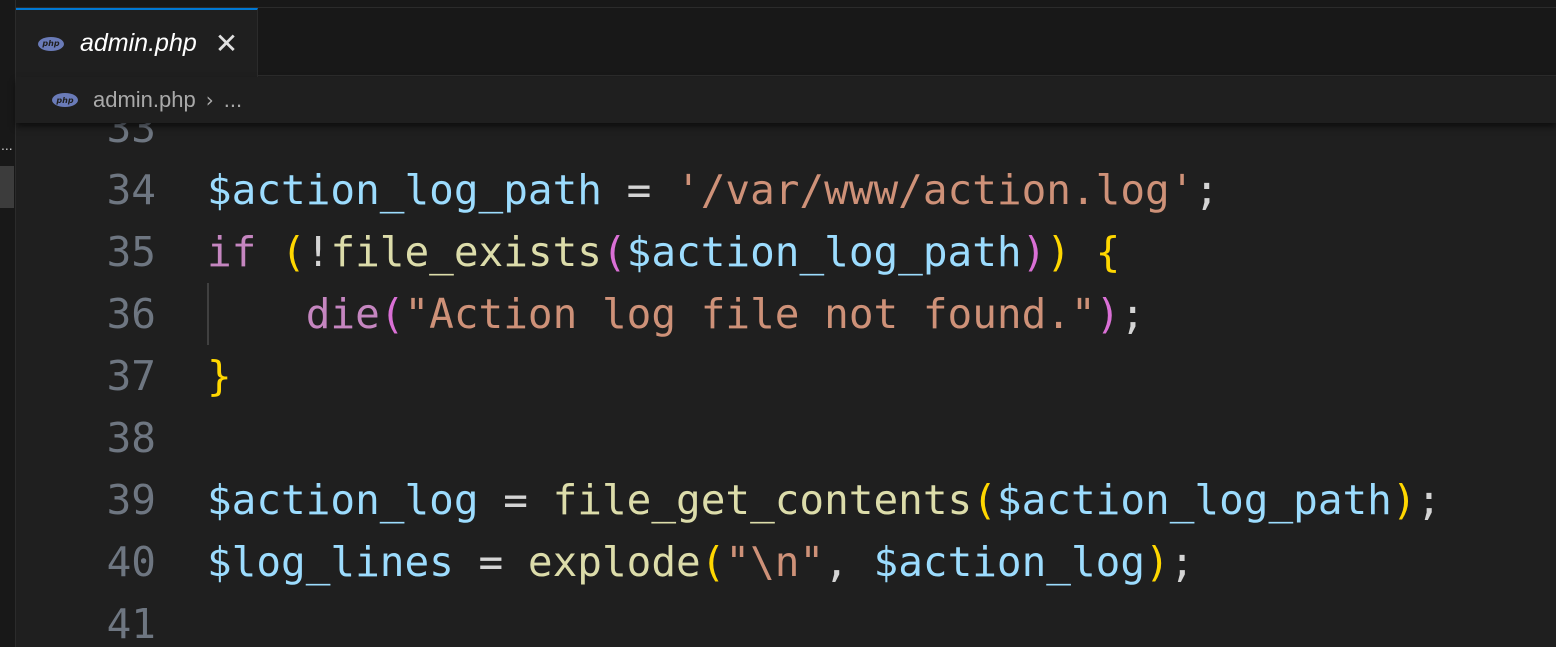 The image size is (1556, 647). I want to click on code-line: 37}, so click(786, 376).